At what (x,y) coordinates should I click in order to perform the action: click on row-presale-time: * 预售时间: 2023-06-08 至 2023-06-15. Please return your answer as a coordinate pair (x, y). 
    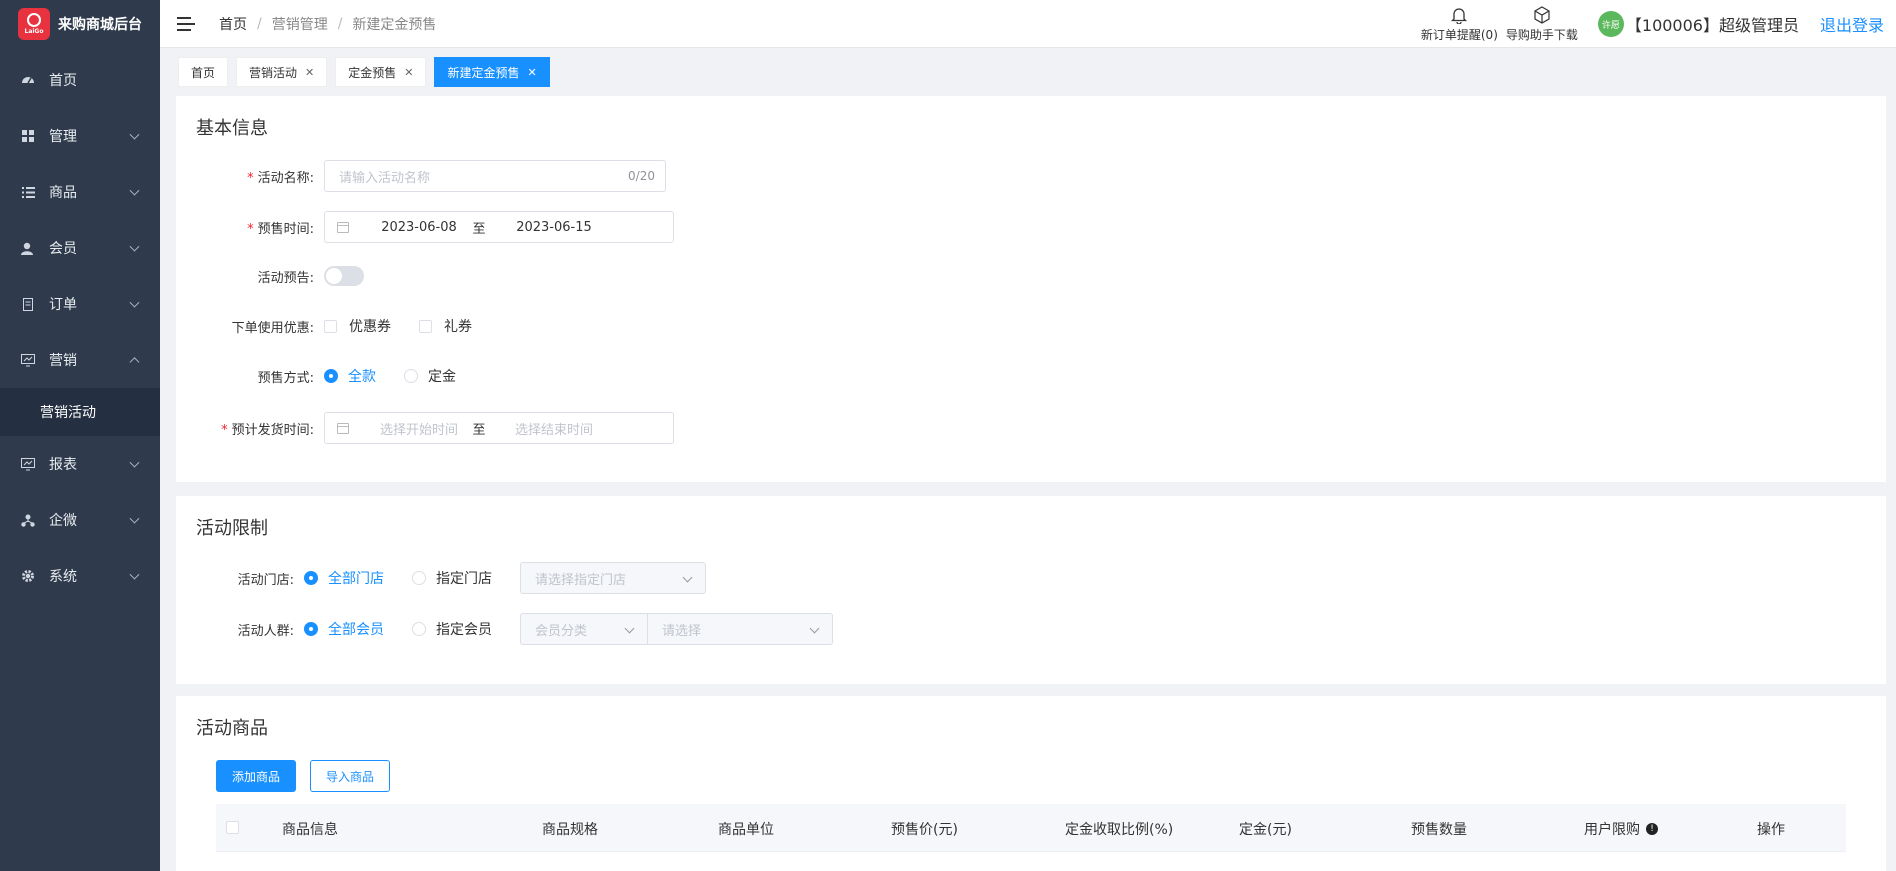
    Looking at the image, I should click on (425, 227).